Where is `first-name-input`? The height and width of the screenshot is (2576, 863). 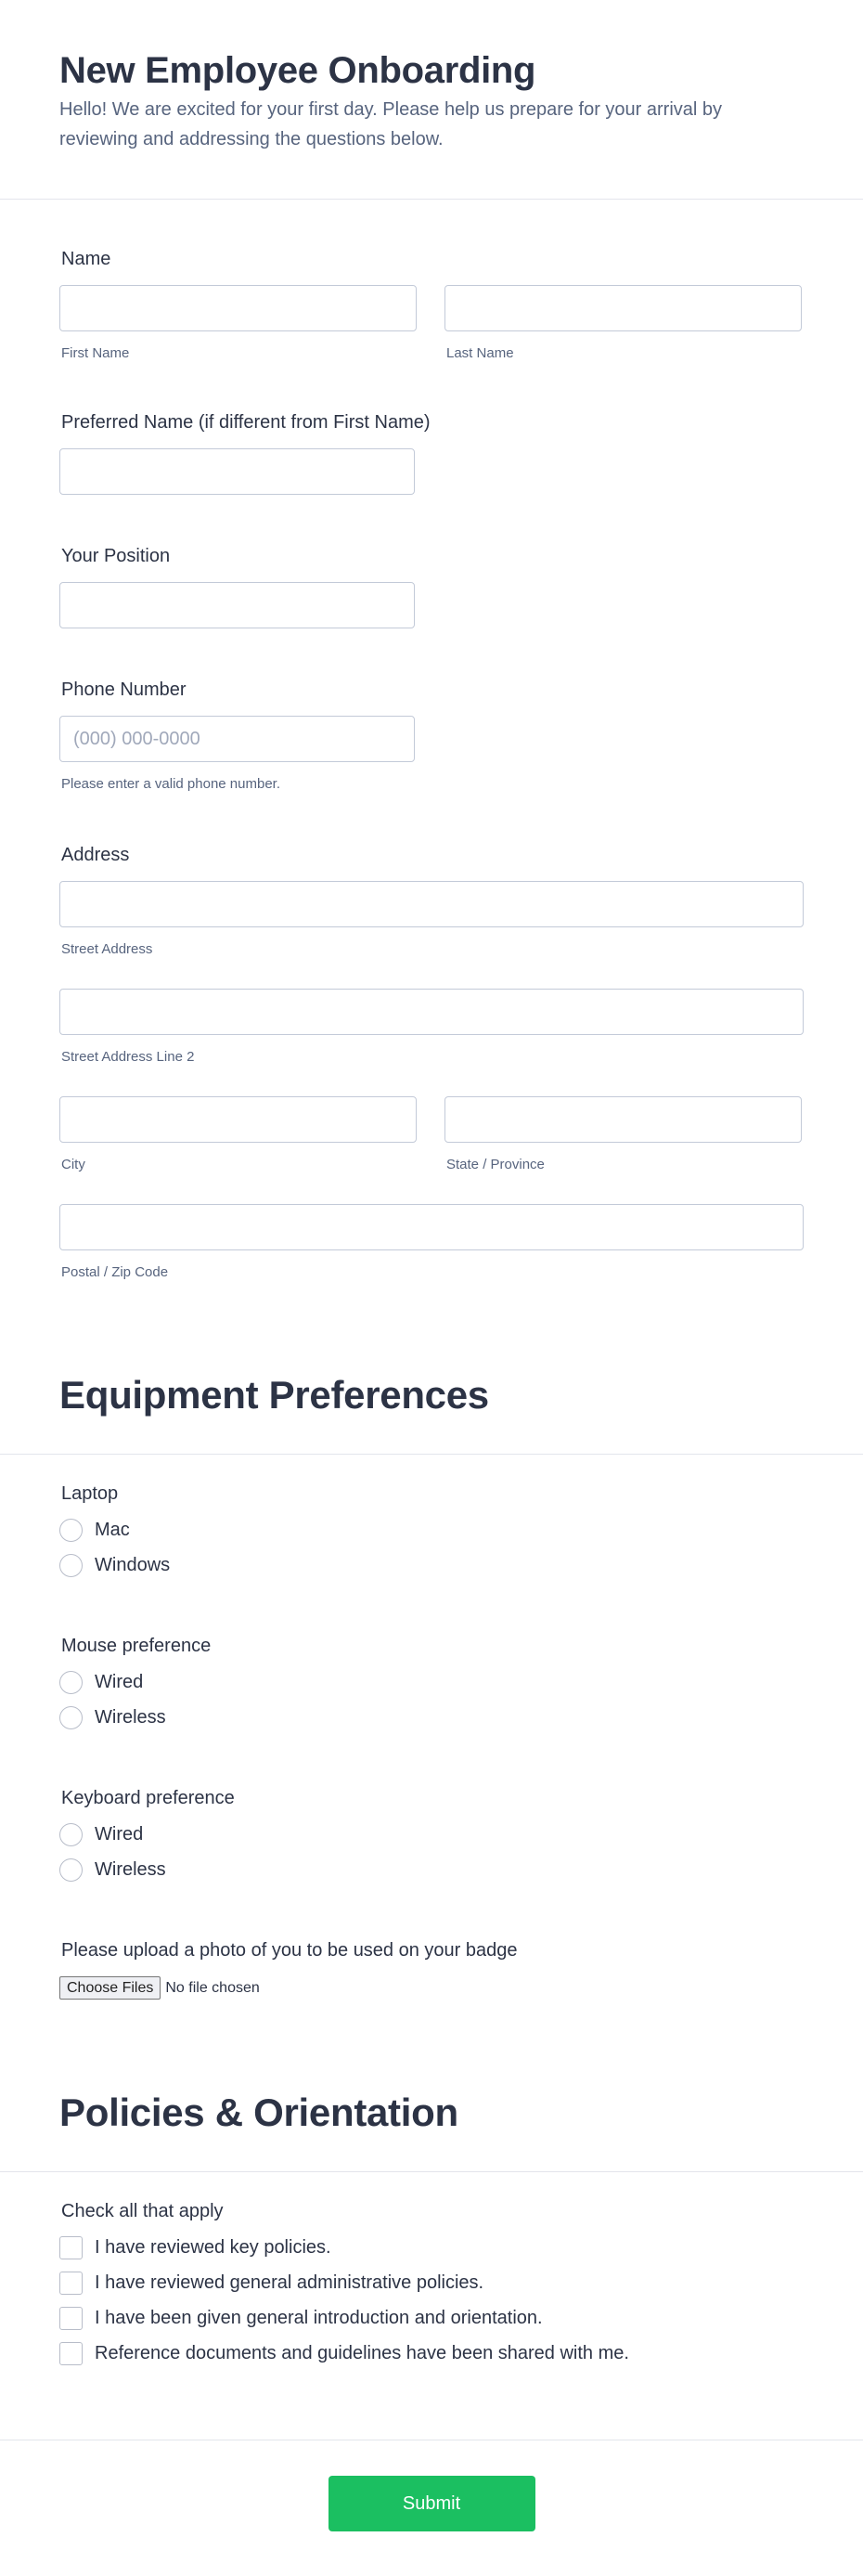 first-name-input is located at coordinates (238, 308).